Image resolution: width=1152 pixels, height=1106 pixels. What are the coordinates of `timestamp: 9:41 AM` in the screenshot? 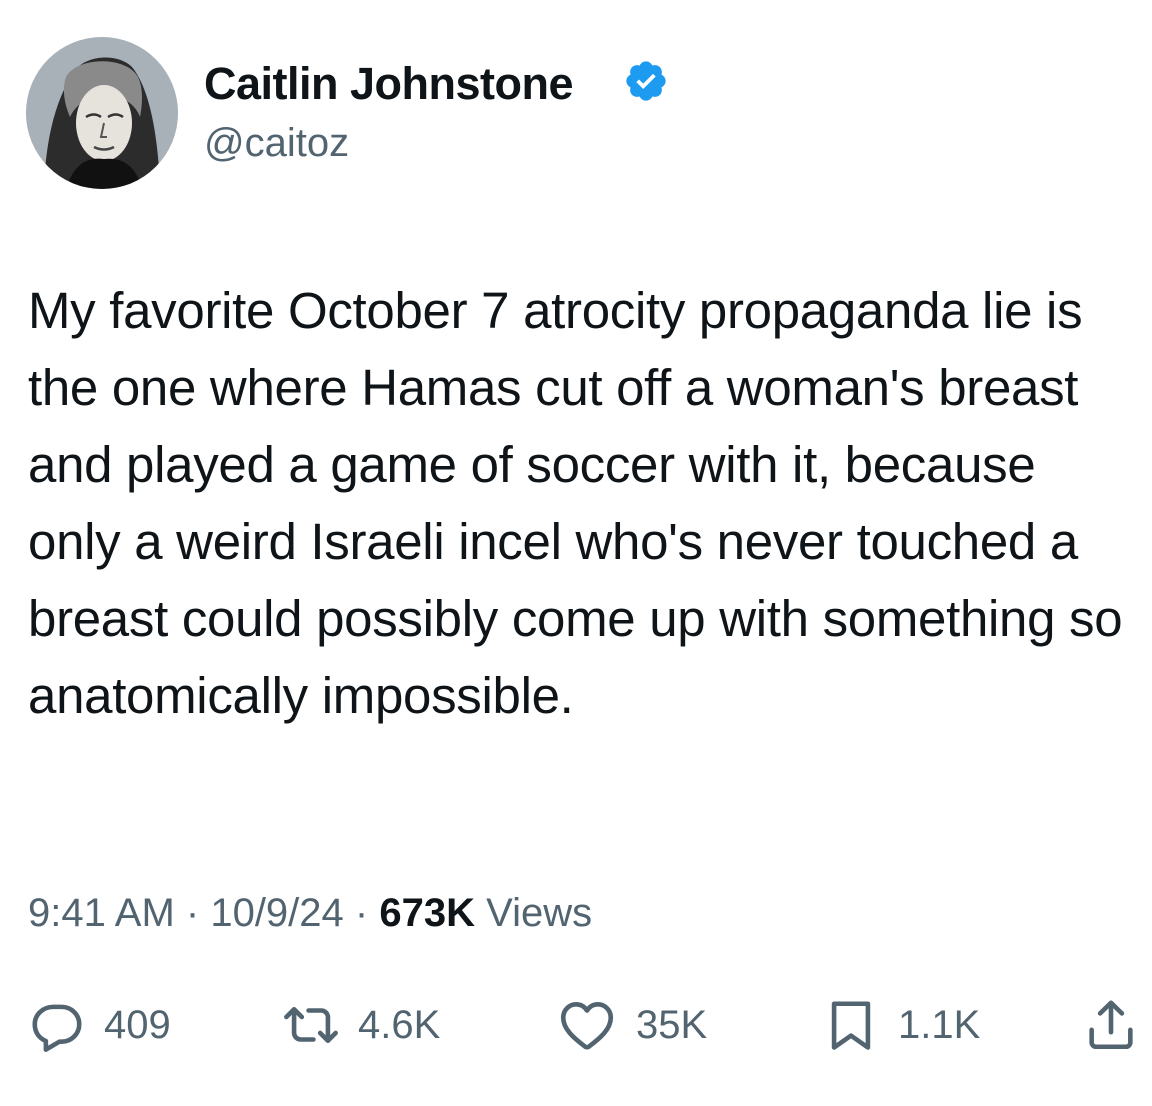 It's located at (101, 913).